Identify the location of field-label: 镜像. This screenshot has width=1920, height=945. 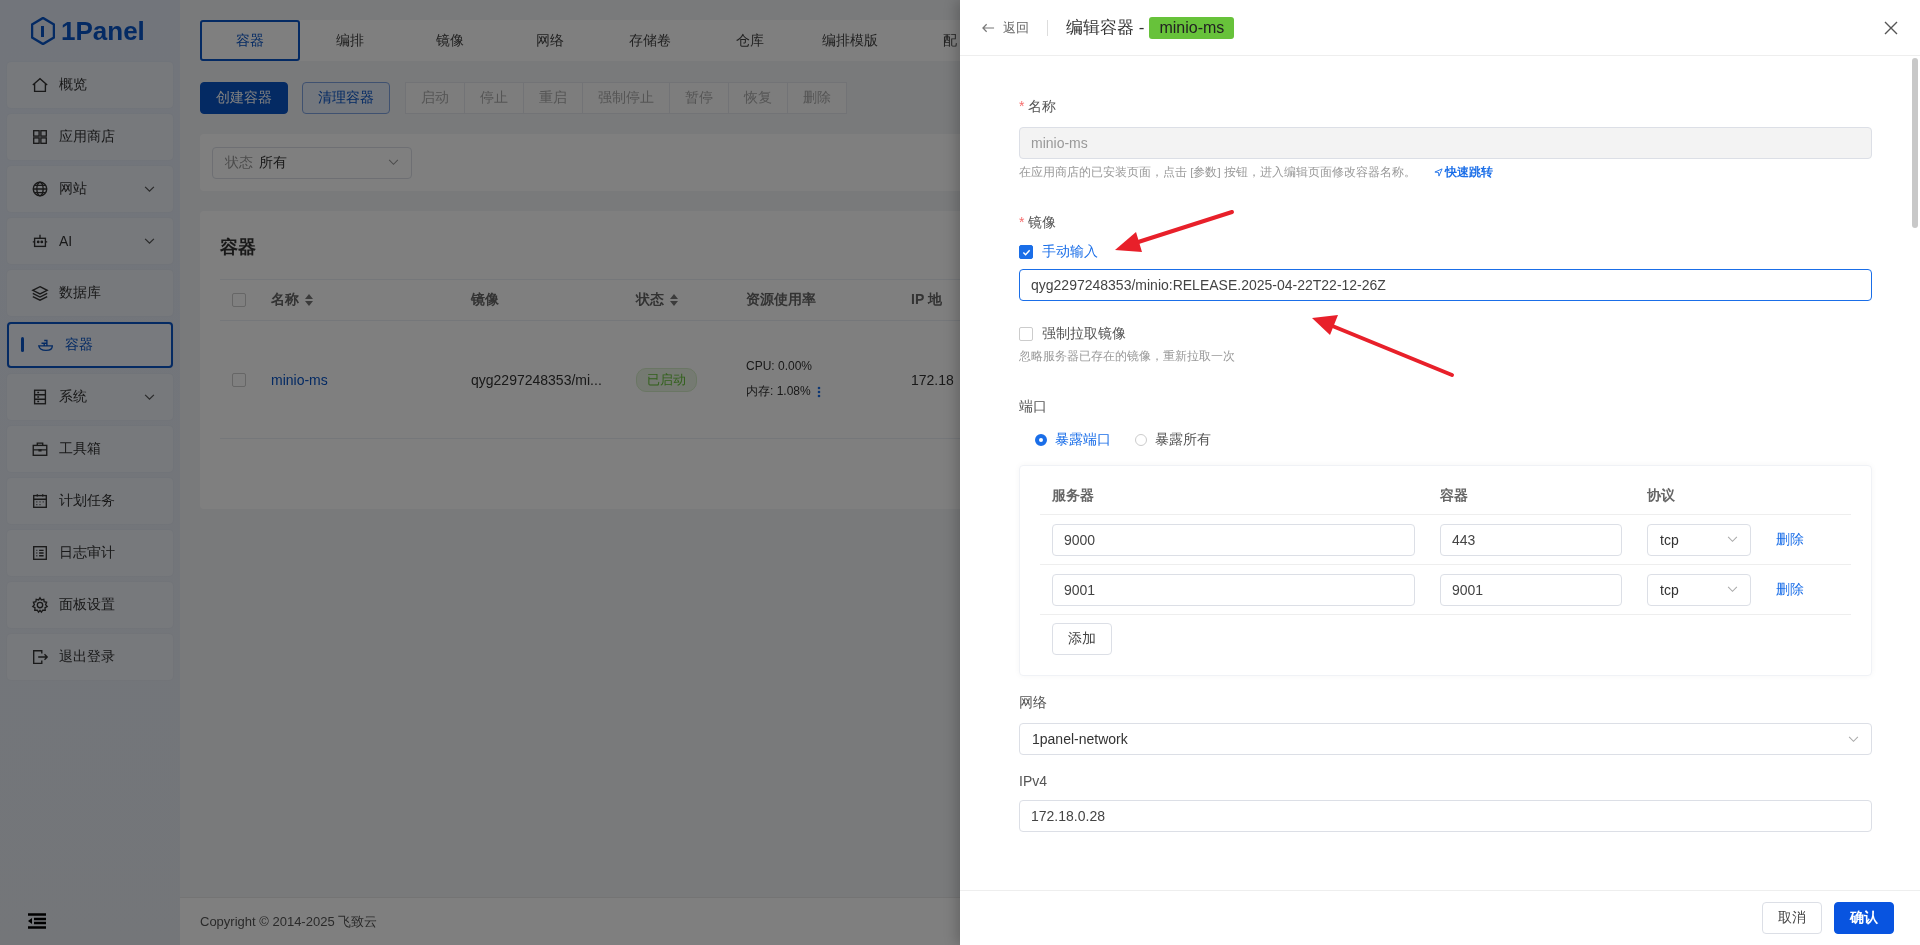
(1042, 223).